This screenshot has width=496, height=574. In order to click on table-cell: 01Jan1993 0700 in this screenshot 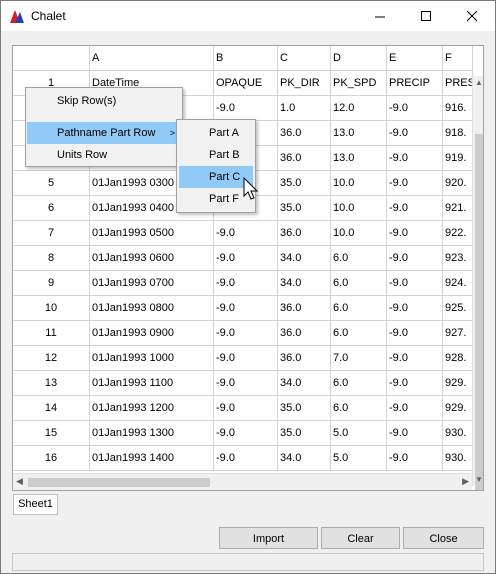, I will do `click(152, 283)`.